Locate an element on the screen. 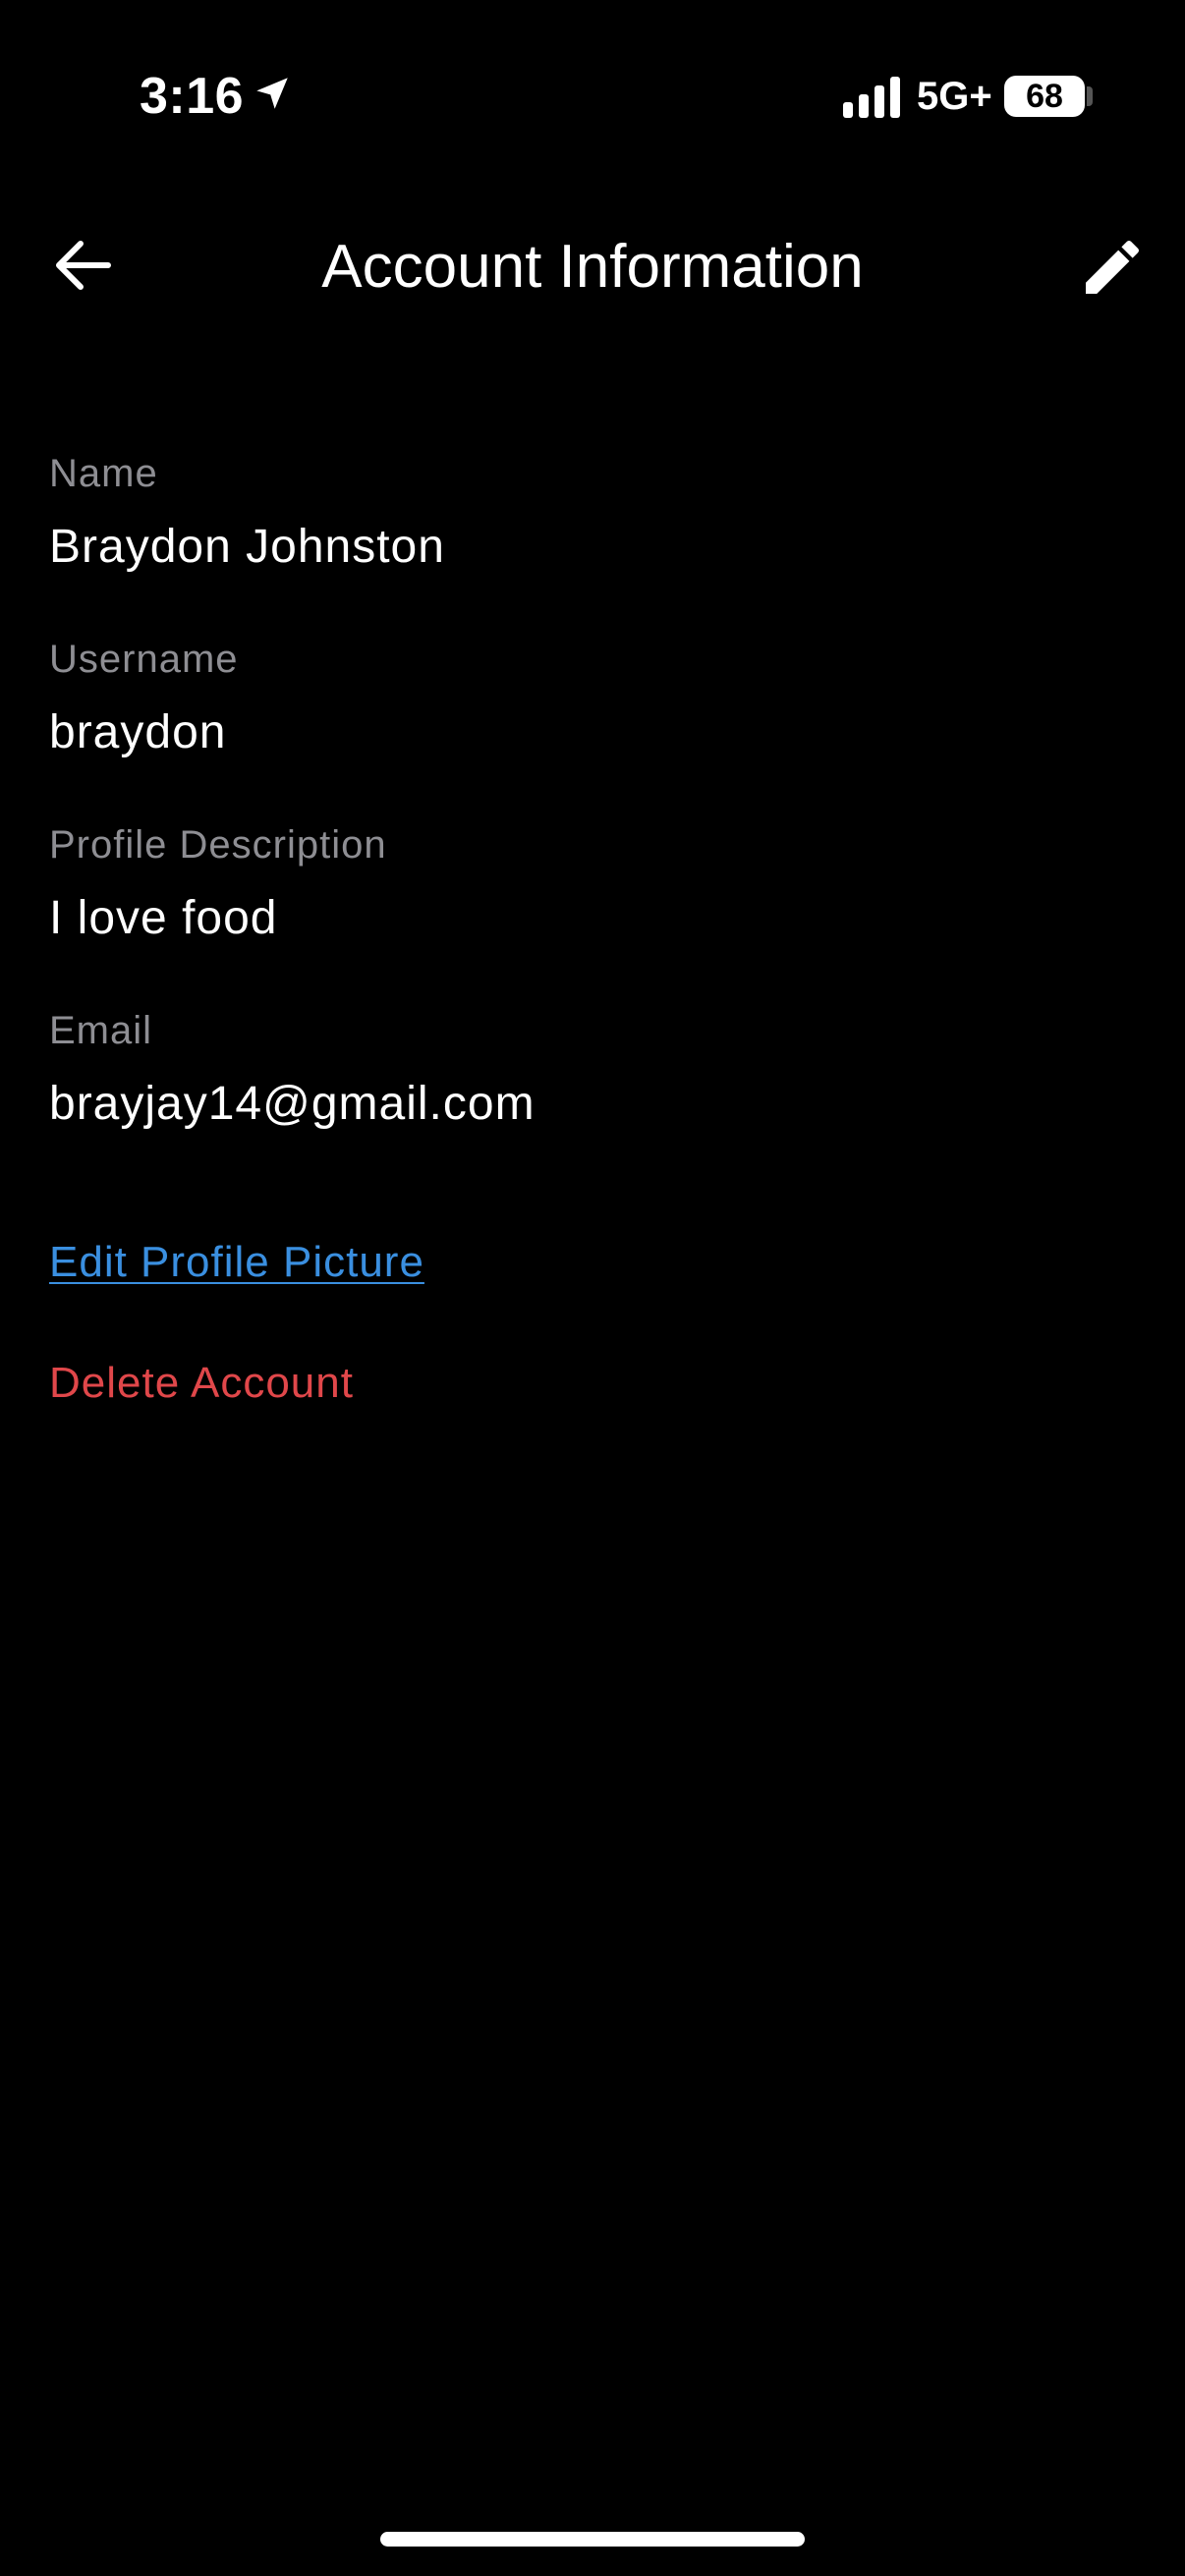 This screenshot has height=2576, width=1185. network-type: 5G+ is located at coordinates (955, 96).